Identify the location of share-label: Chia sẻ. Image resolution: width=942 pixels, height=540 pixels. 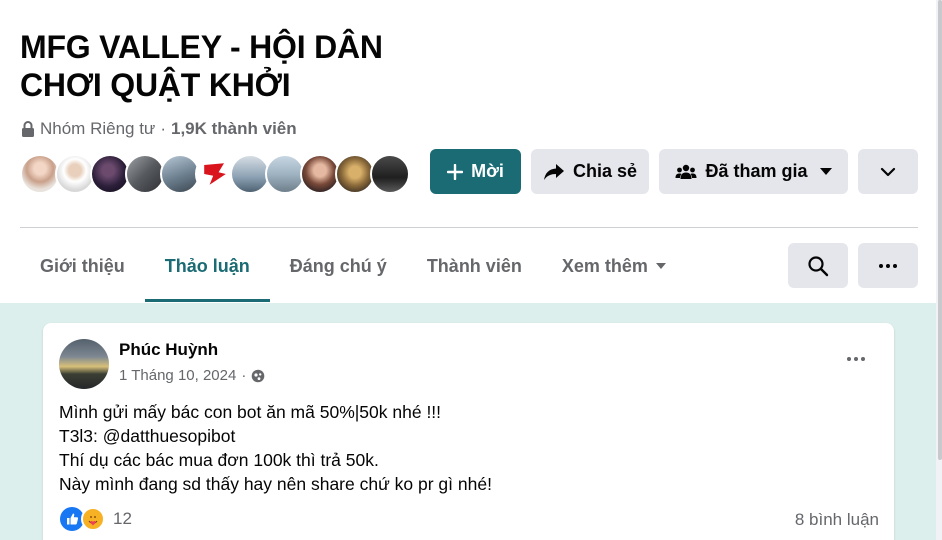
(605, 171).